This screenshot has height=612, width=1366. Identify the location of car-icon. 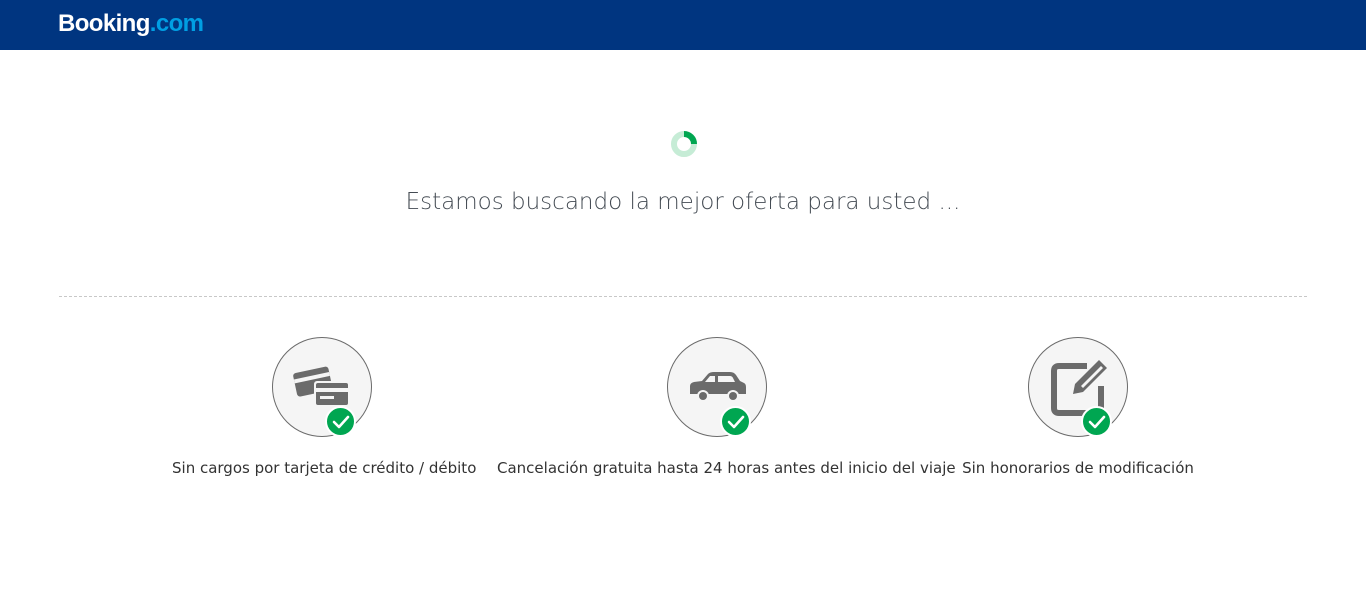
(718, 388).